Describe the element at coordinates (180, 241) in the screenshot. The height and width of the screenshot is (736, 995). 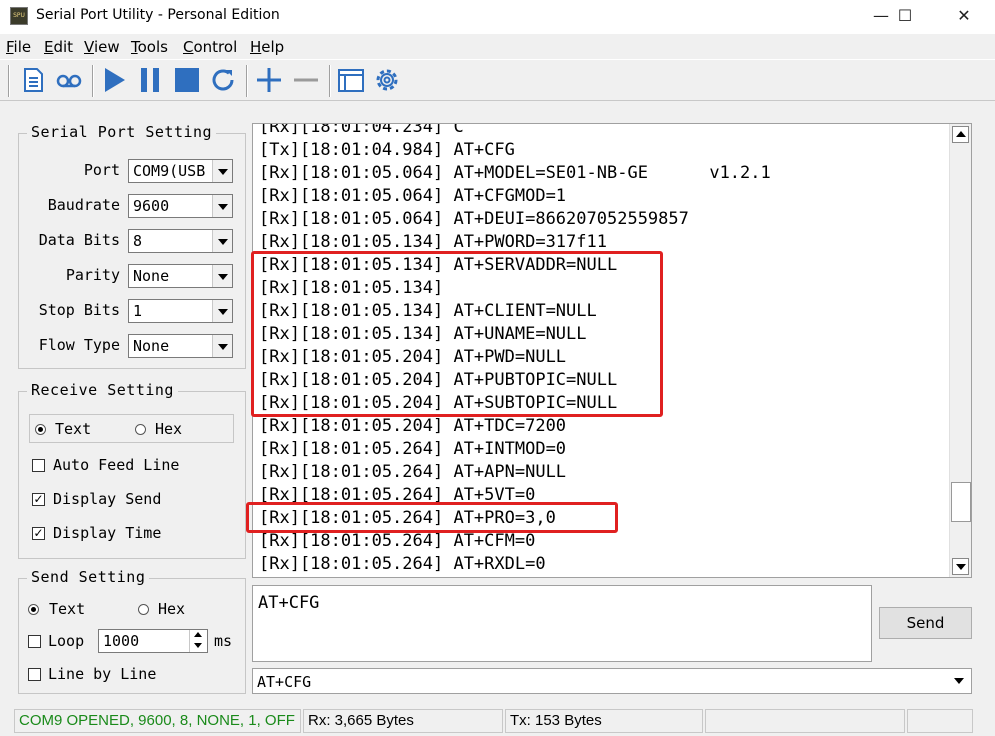
I see `data-bits-select: 8` at that location.